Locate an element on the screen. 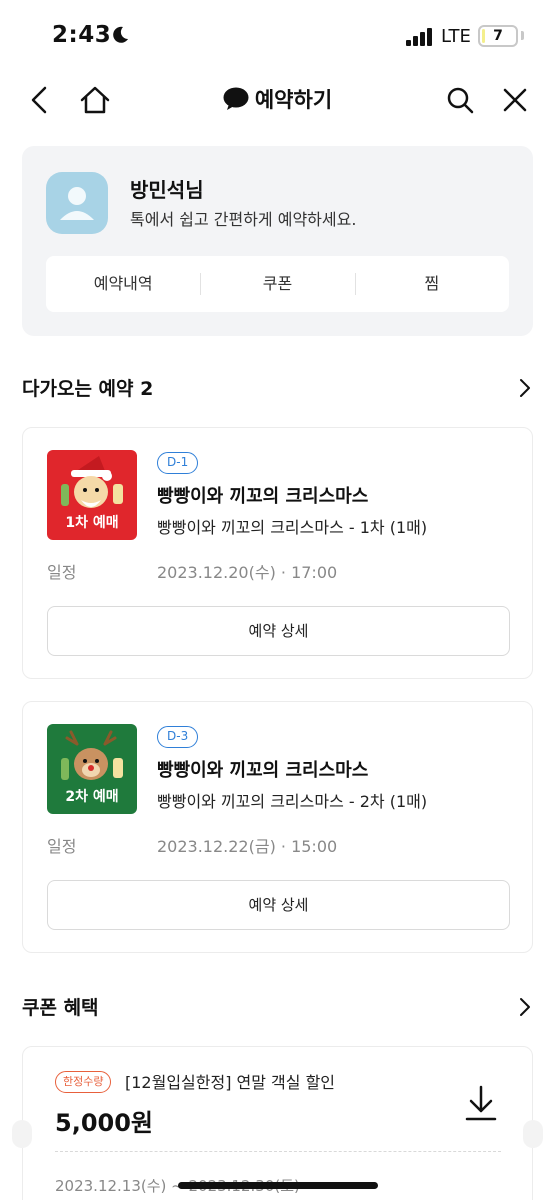 The width and height of the screenshot is (555, 1200). network-type: LTE is located at coordinates (456, 36).